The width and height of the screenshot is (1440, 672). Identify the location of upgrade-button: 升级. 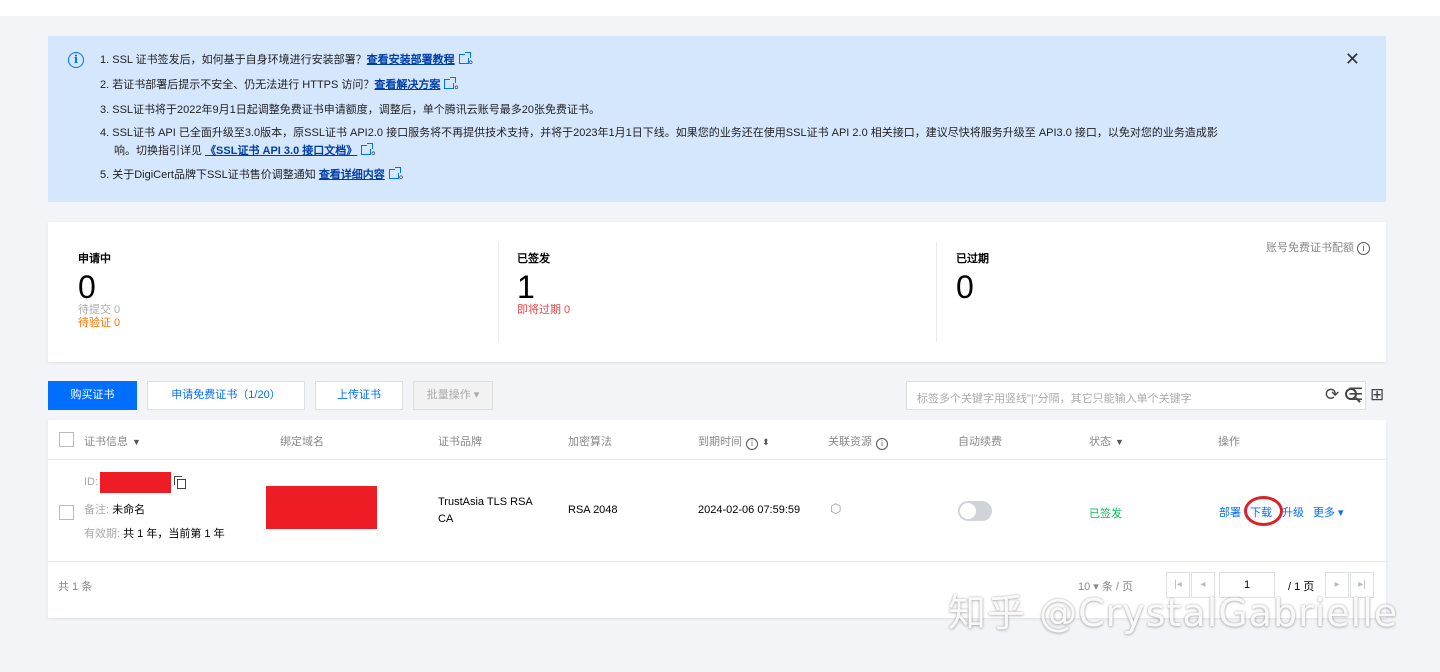
(1293, 512).